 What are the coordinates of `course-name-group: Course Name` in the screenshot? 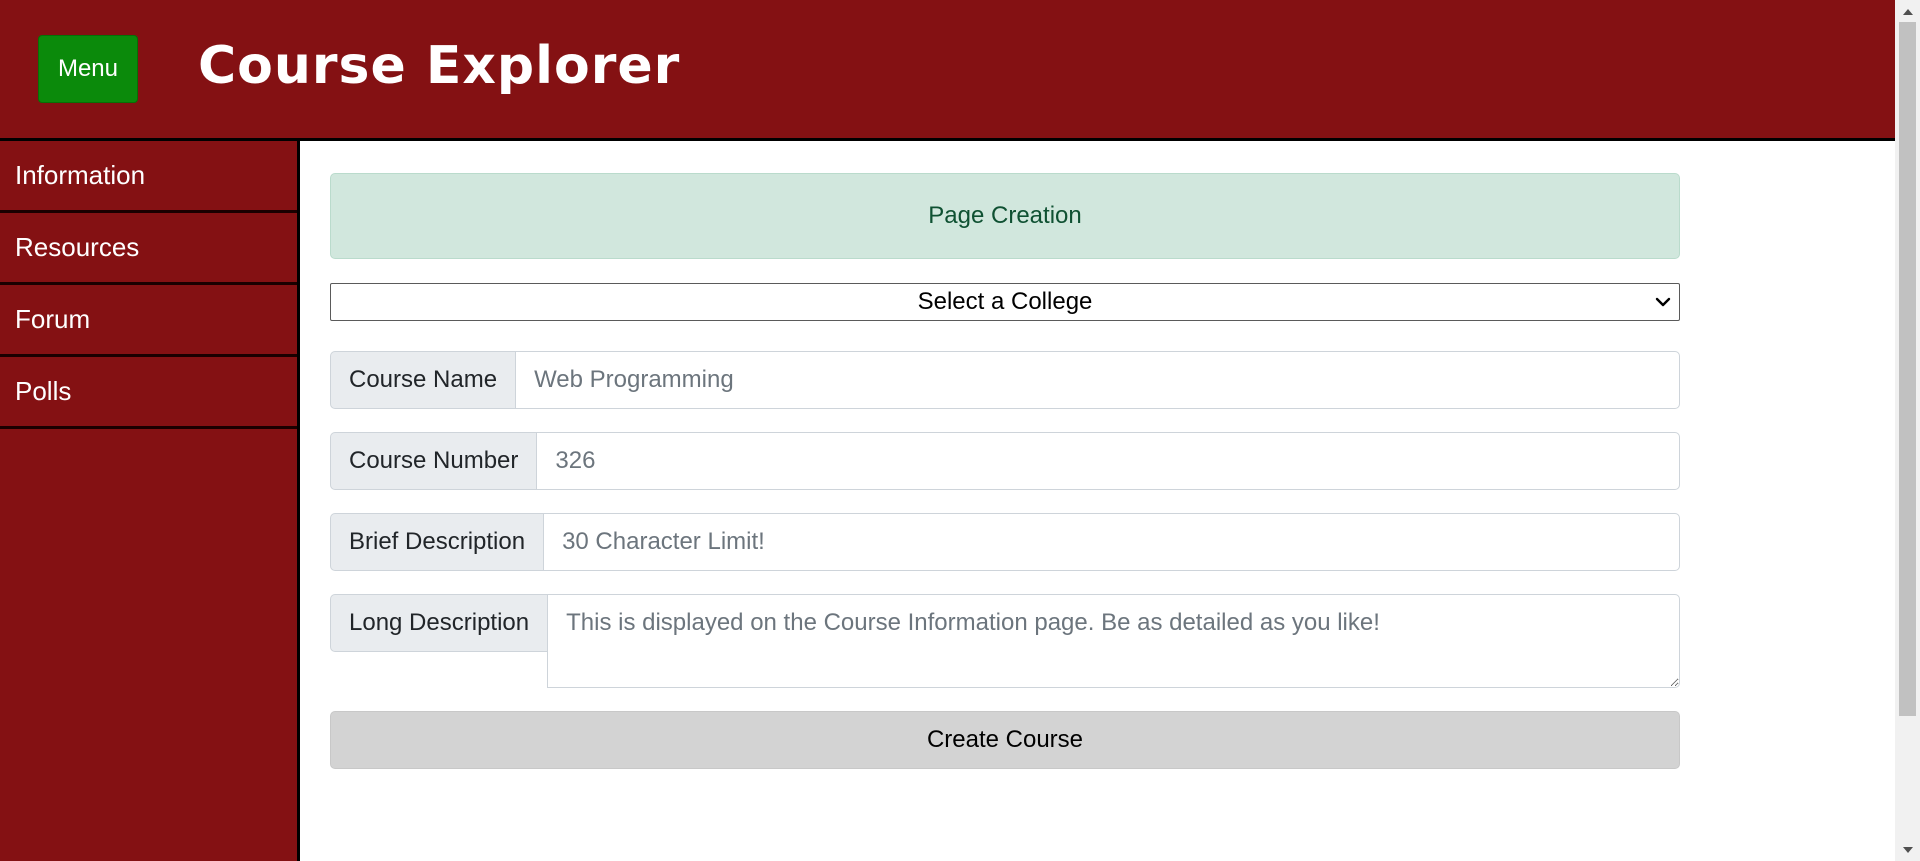 It's located at (1005, 380).